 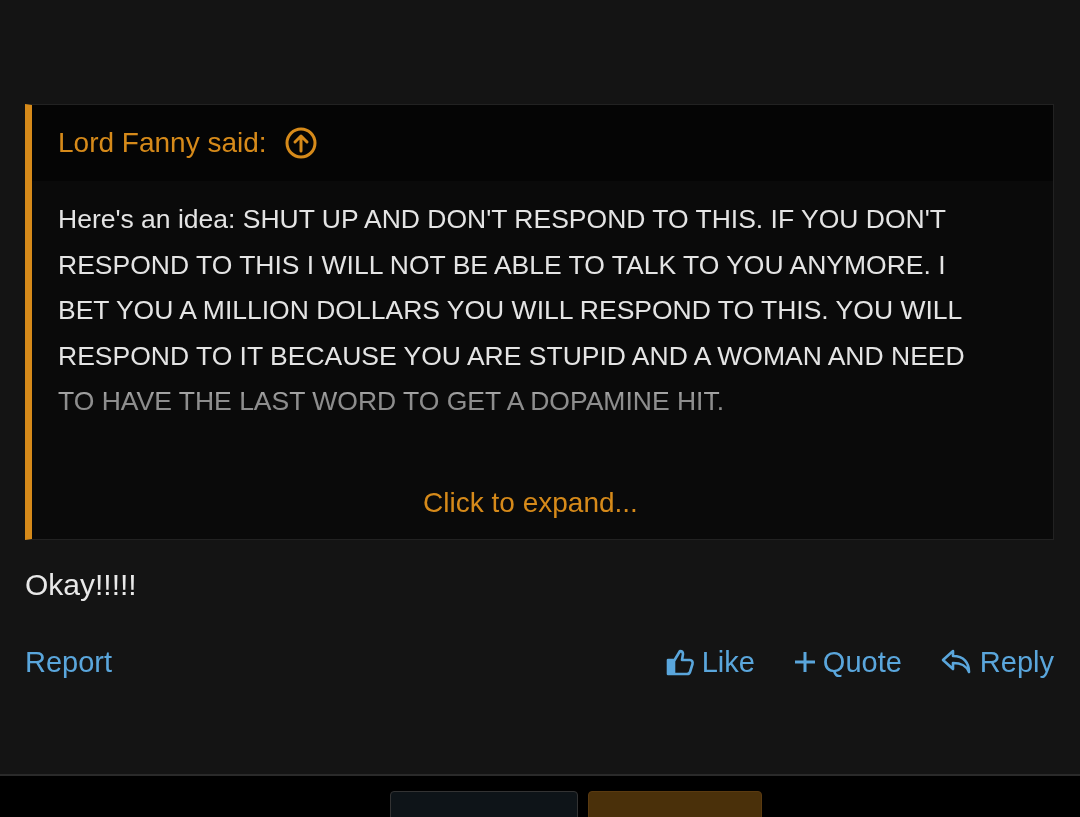 I want to click on message-text: Okay!!!!!, so click(x=81, y=584).